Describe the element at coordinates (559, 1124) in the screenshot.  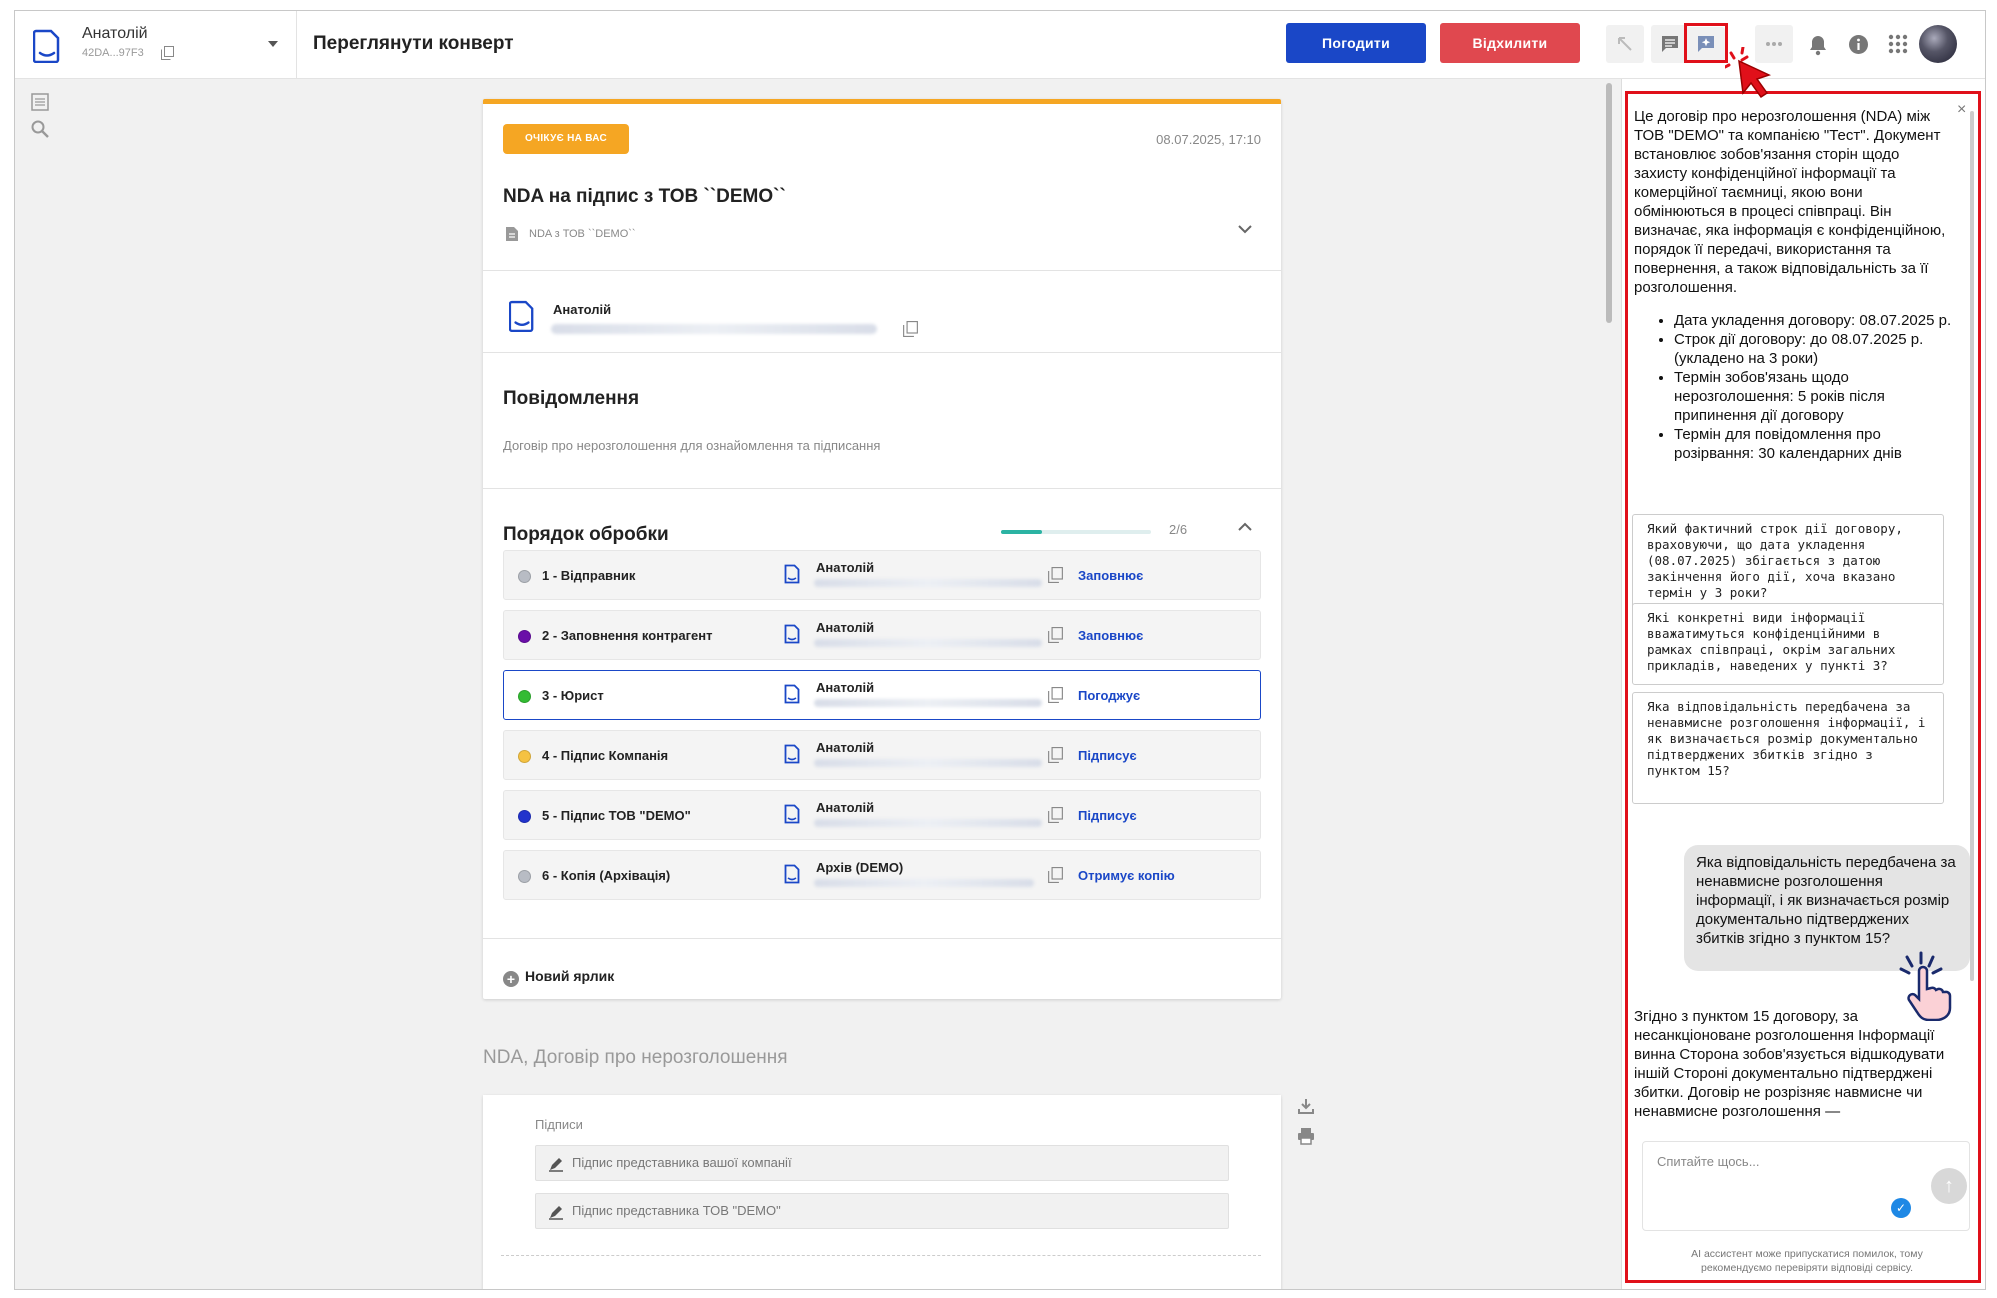
I see `signatures-label: Підписи` at that location.